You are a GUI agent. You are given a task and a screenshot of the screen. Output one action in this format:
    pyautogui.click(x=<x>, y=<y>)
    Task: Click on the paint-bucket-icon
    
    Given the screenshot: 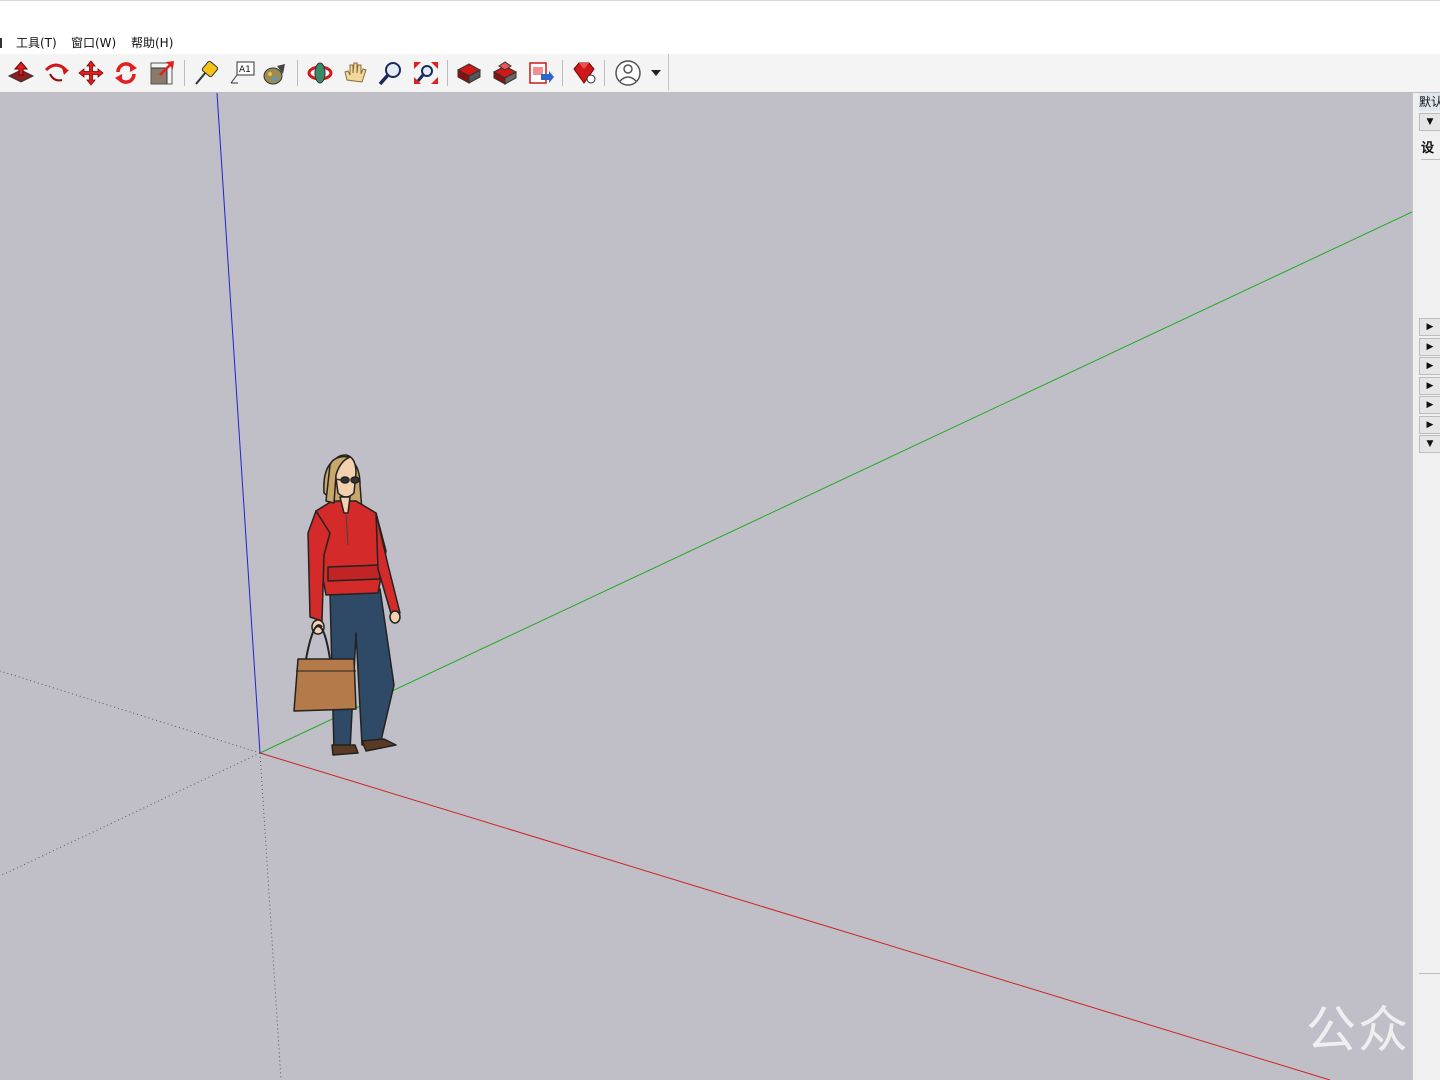 What is the action you would take?
    pyautogui.click(x=275, y=73)
    